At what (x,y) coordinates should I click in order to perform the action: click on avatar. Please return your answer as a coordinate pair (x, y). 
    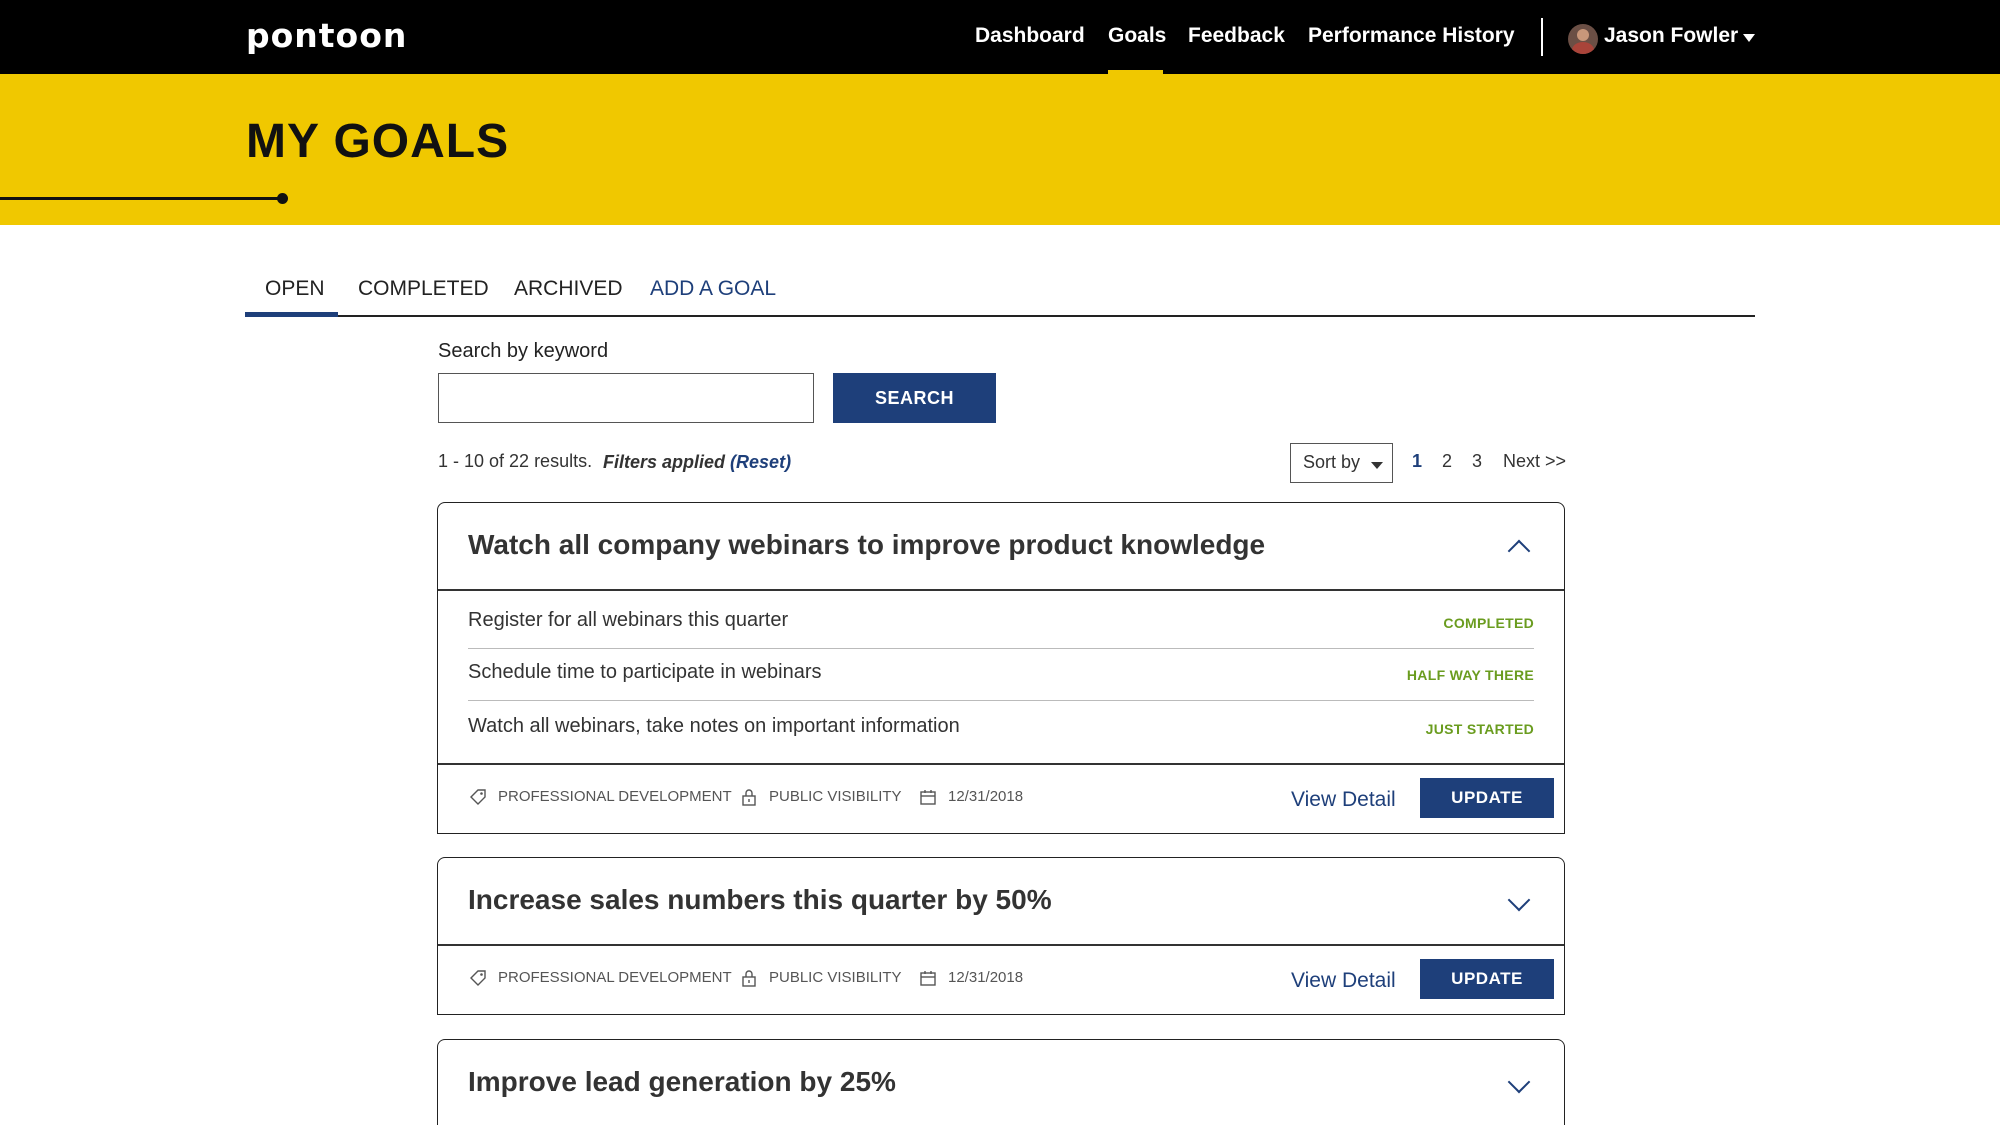
    Looking at the image, I should click on (1583, 39).